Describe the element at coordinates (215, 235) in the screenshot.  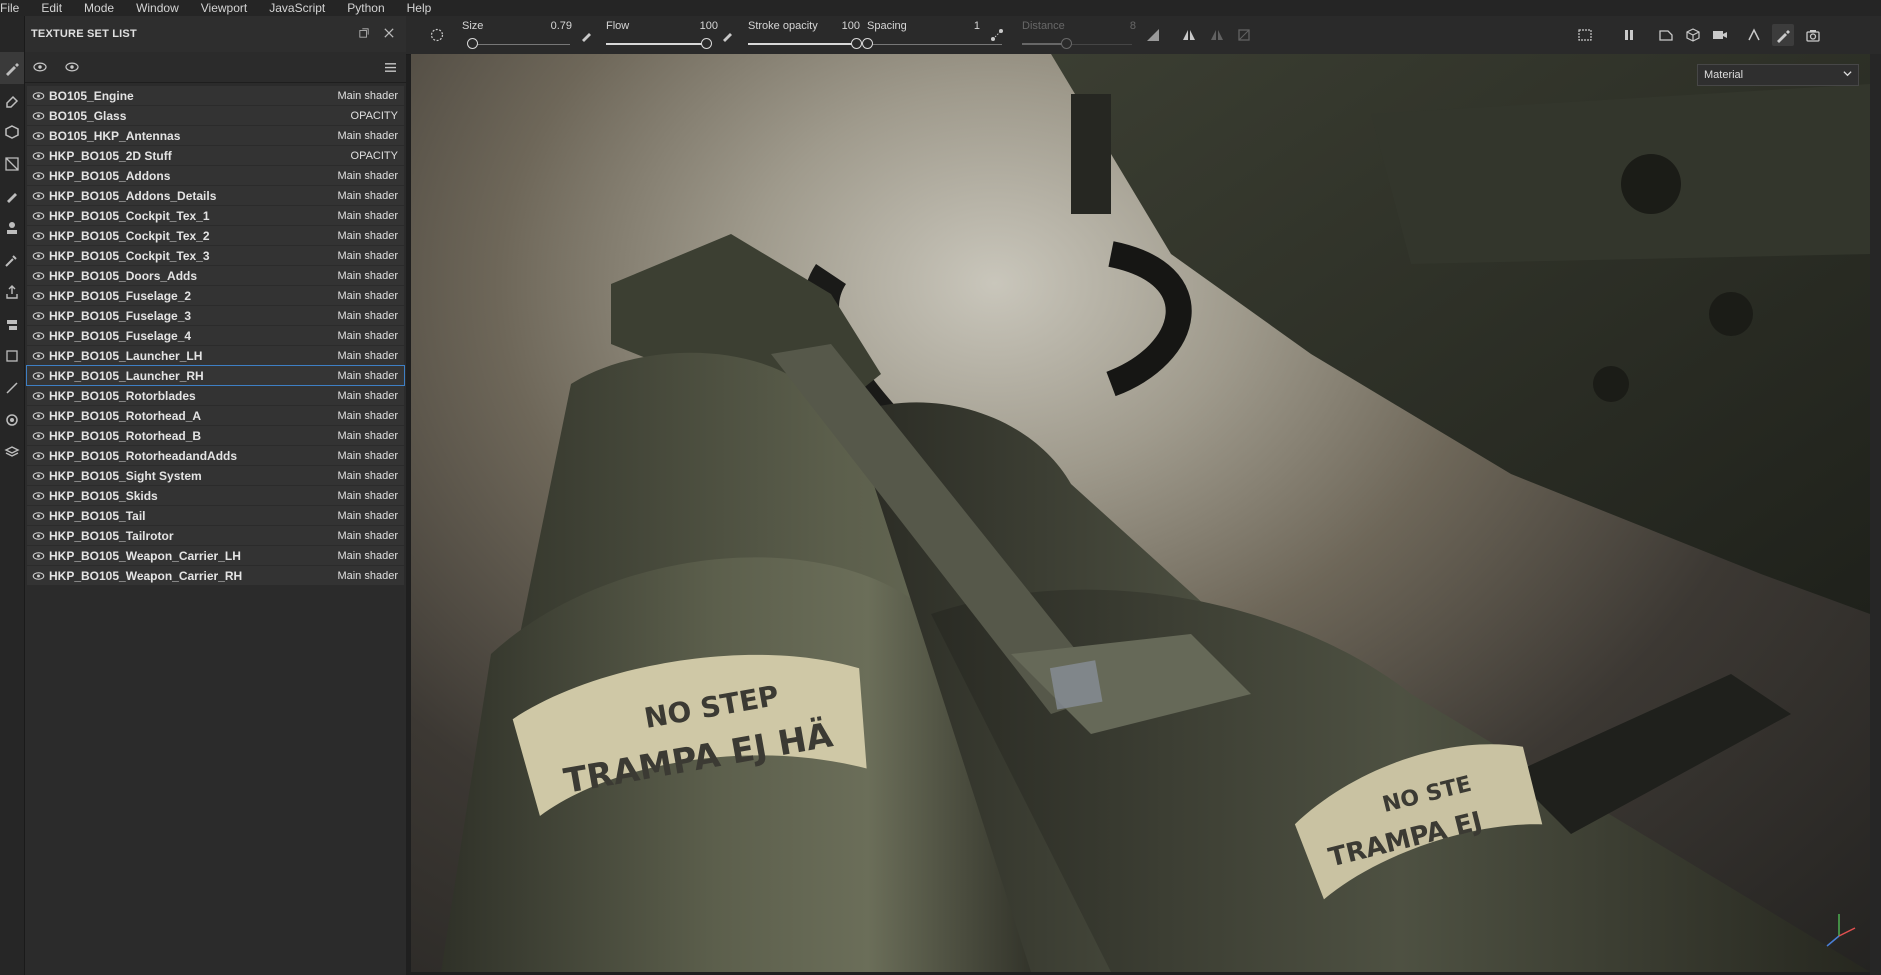
I see `texture-set-row: HKP_BO105_Cockpit_Tex_2 Main shader` at that location.